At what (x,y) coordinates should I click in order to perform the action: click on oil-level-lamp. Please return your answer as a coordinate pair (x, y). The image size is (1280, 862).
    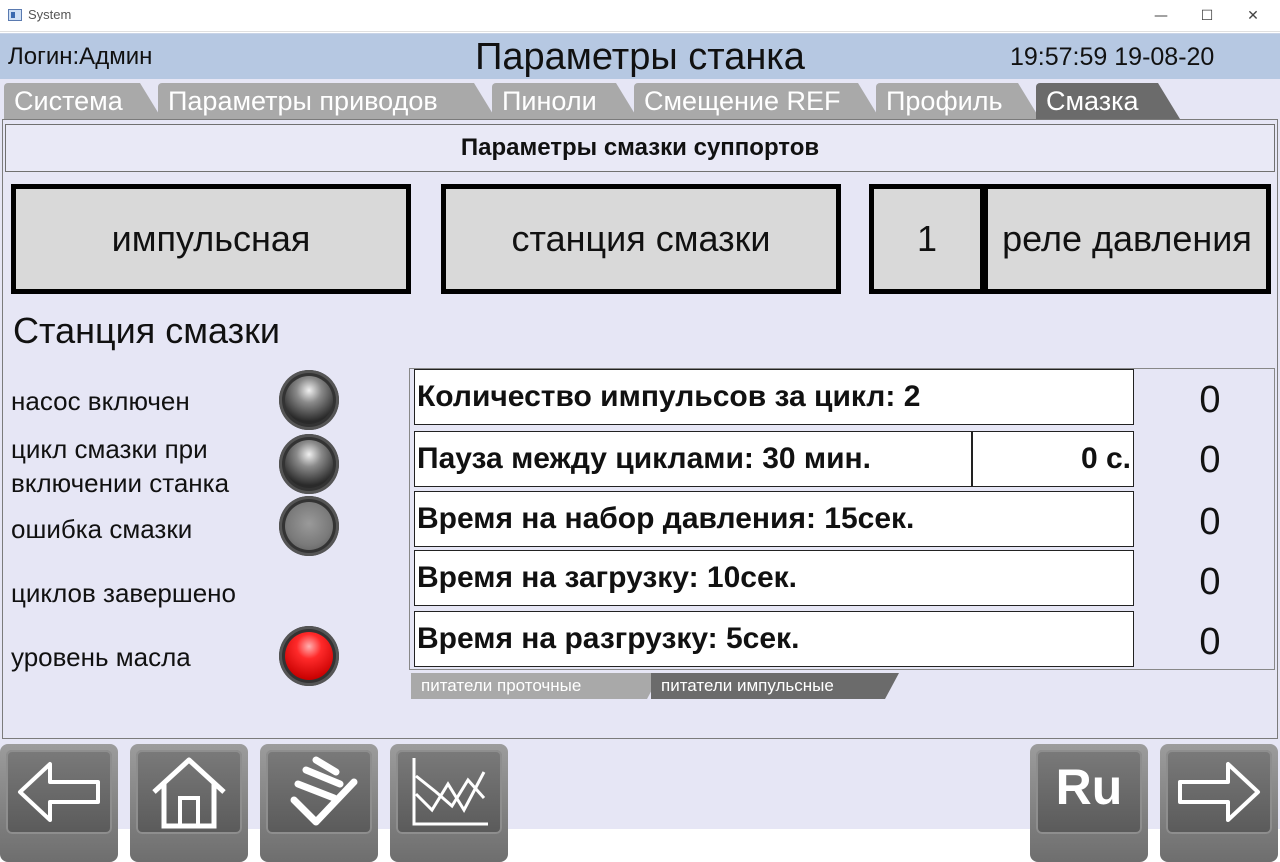
    Looking at the image, I should click on (309, 656).